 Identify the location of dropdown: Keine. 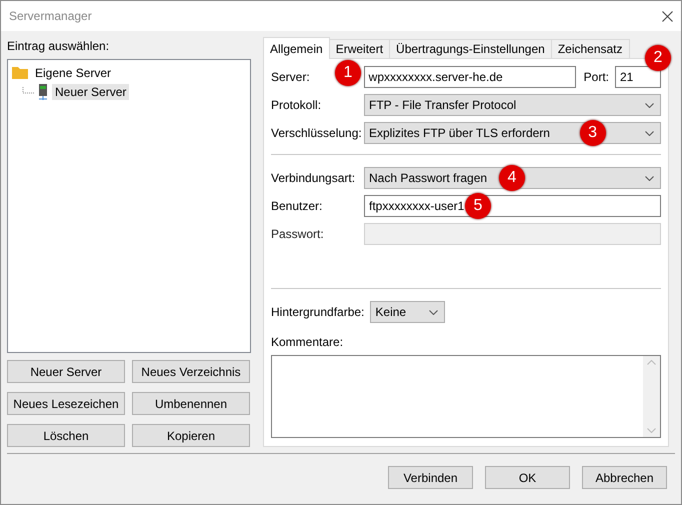
(408, 312).